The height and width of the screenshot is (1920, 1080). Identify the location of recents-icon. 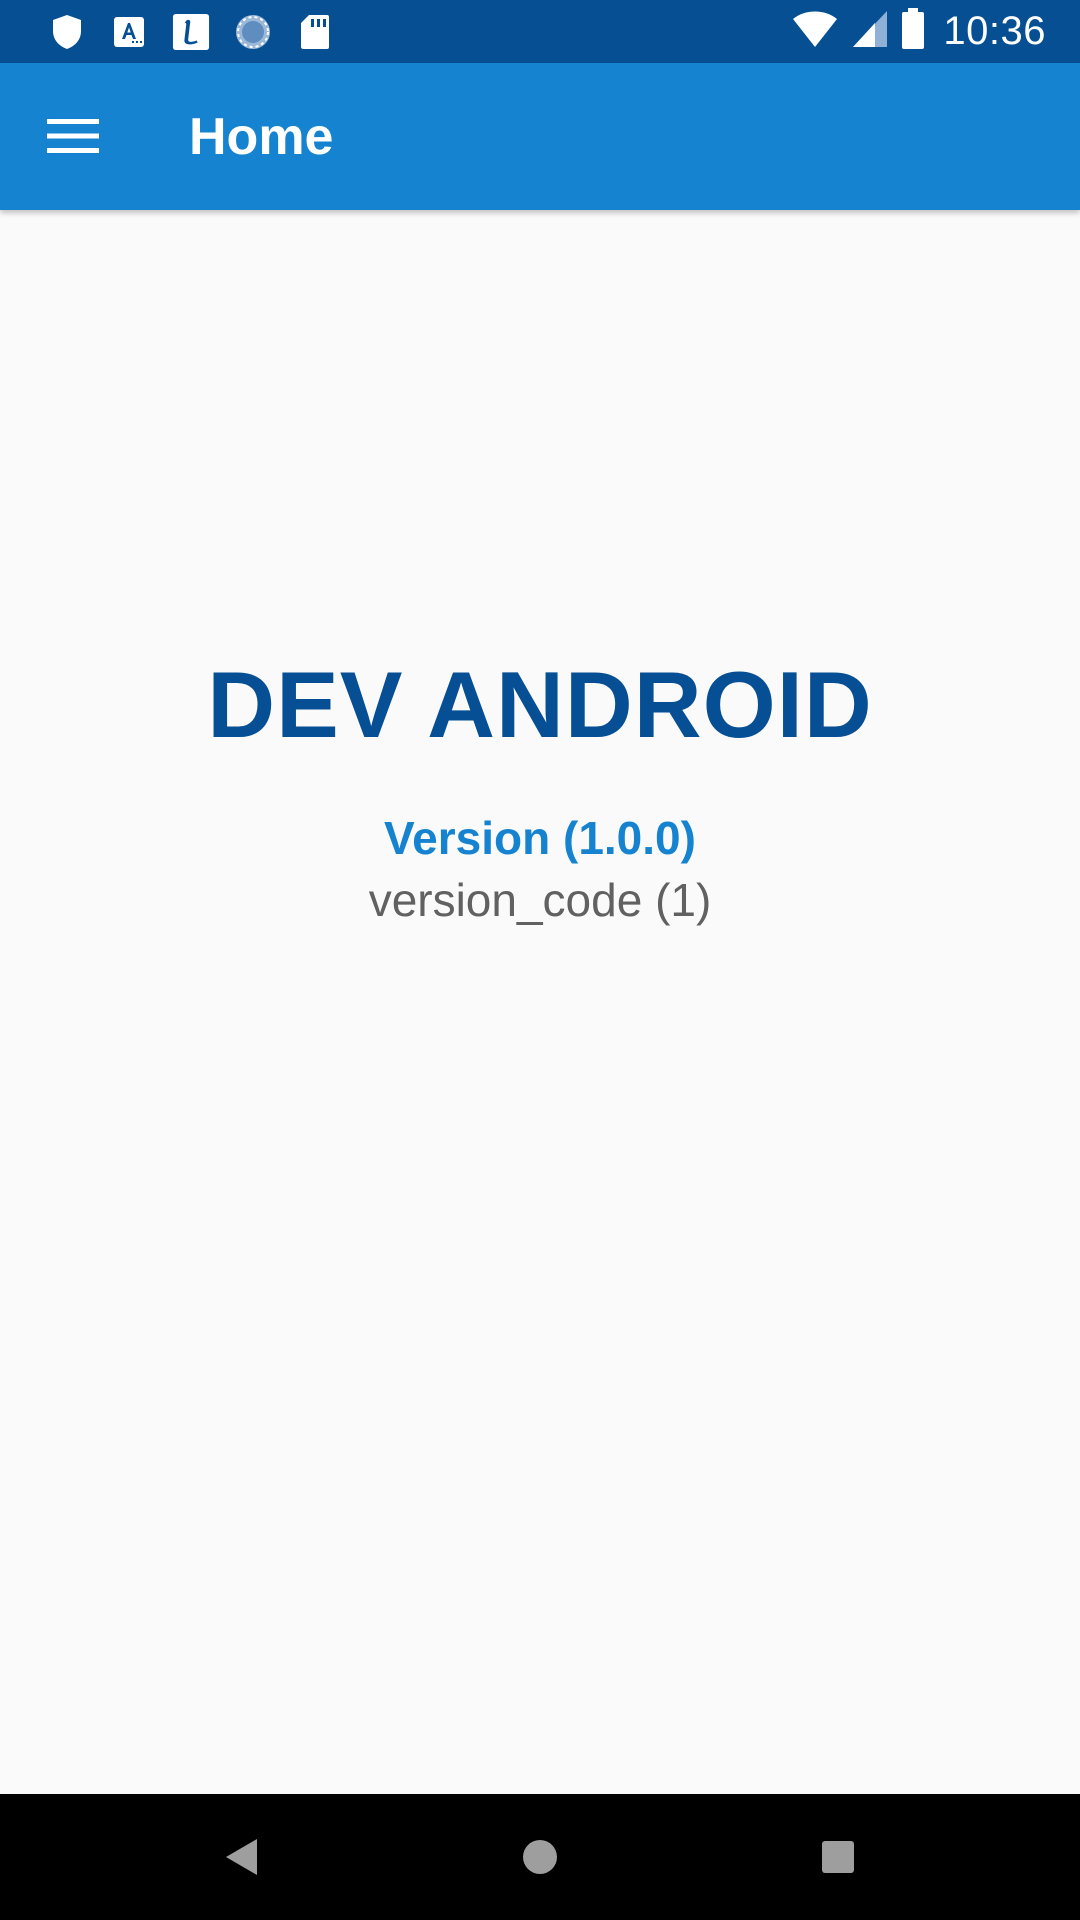
(838, 1857).